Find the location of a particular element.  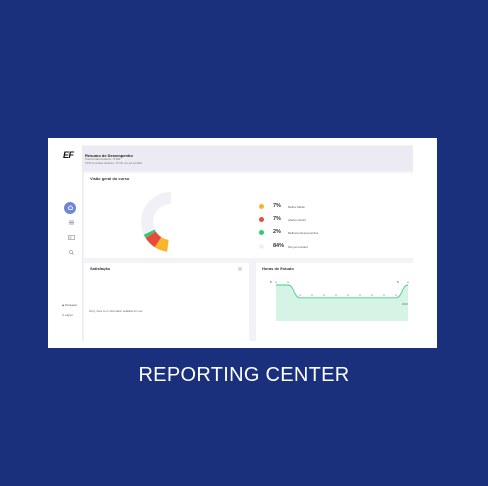

id-card-icon is located at coordinates (71, 237).